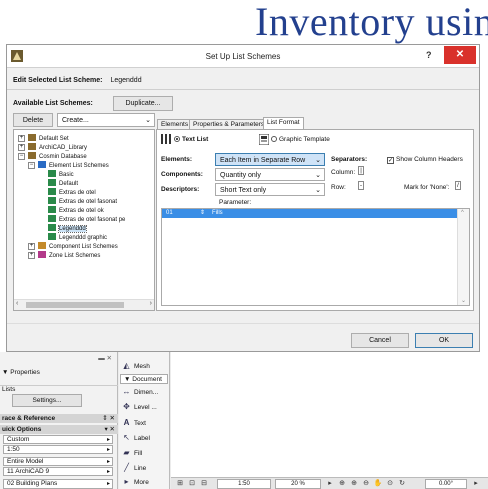  I want to click on scale-select: 1:50 ▸, so click(58, 449).